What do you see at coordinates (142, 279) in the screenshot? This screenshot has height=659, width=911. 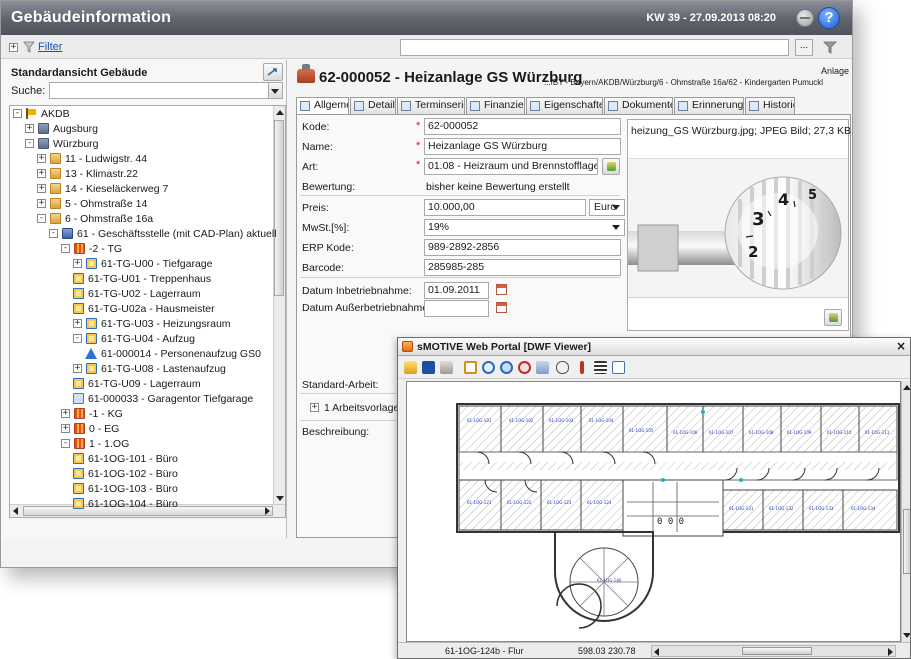 I see `tree-item: 61-TG-U01 - Treppenhaus` at bounding box center [142, 279].